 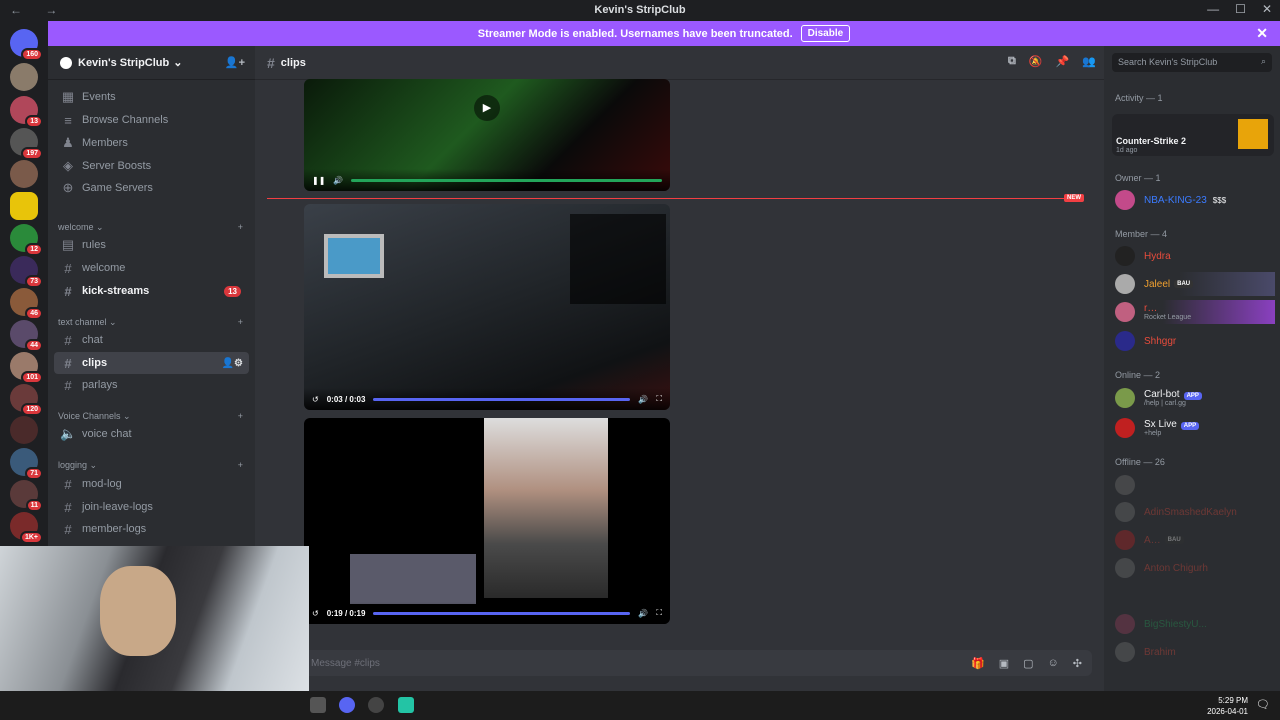 What do you see at coordinates (1195, 312) in the screenshot?
I see `member-item: r… Rocket League` at bounding box center [1195, 312].